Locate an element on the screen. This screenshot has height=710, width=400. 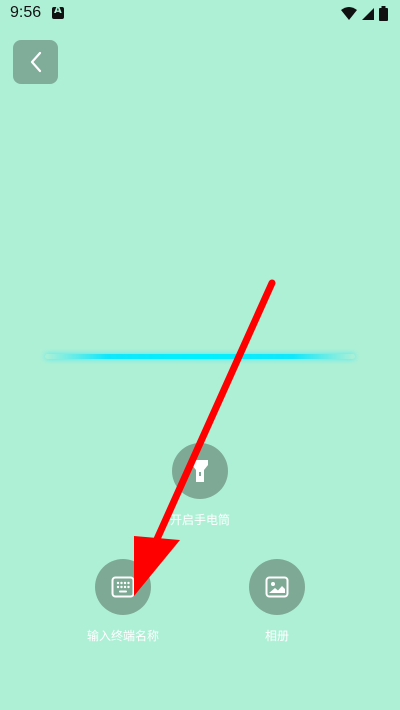
status-icons is located at coordinates (364, 13).